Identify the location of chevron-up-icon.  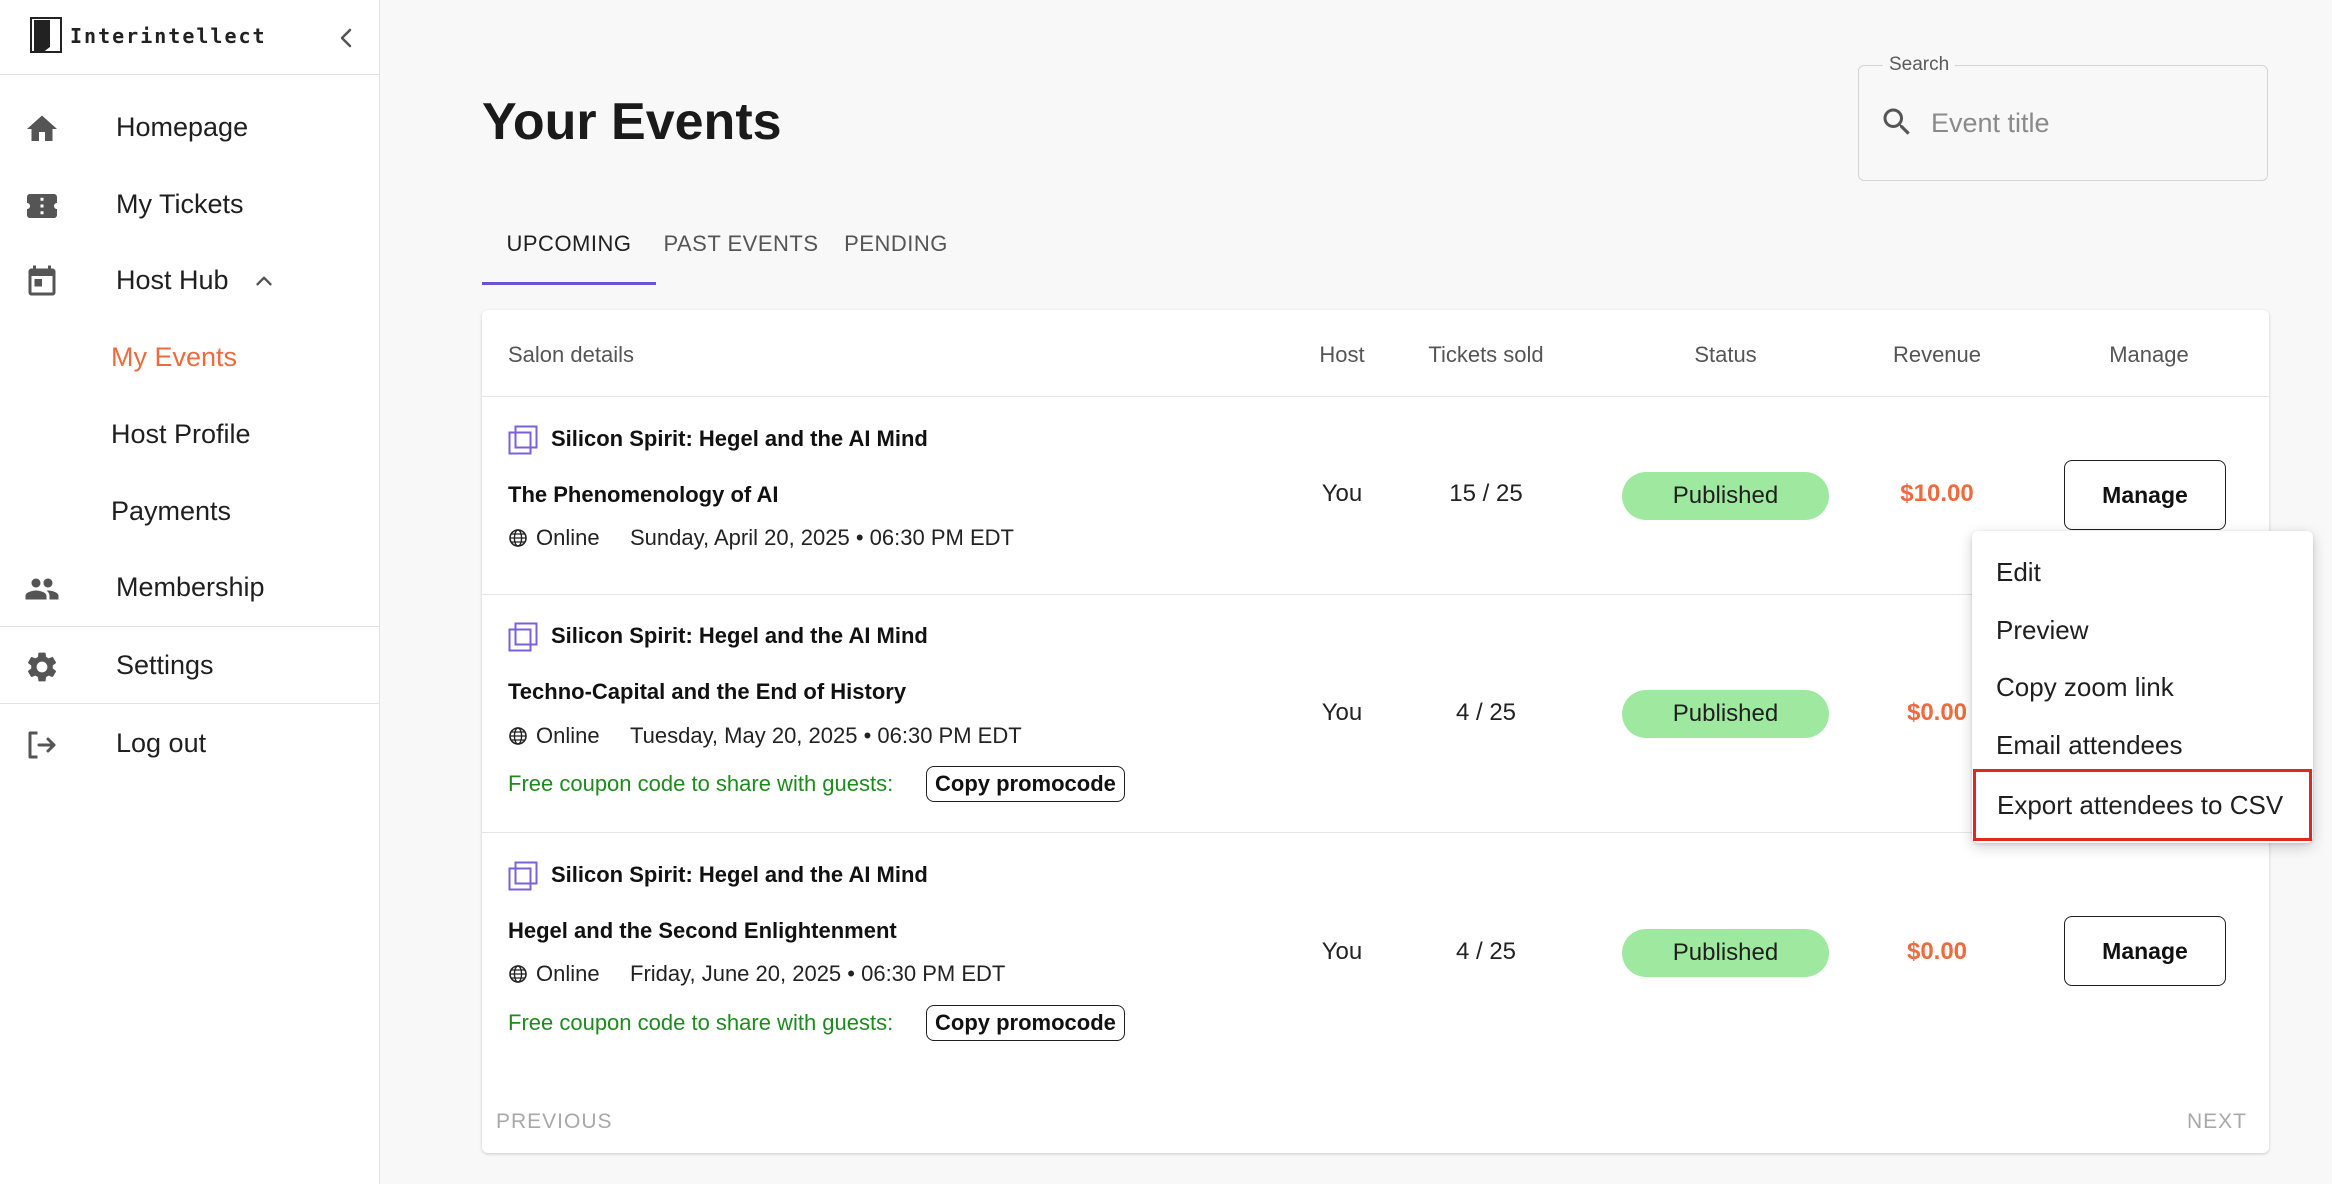
(264, 281).